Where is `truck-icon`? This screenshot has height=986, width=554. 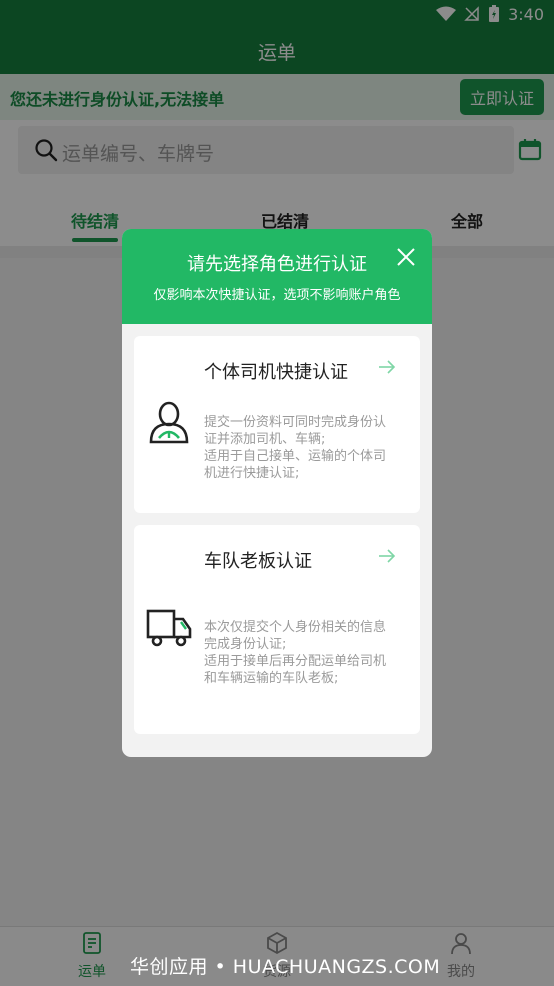
truck-icon is located at coordinates (169, 628).